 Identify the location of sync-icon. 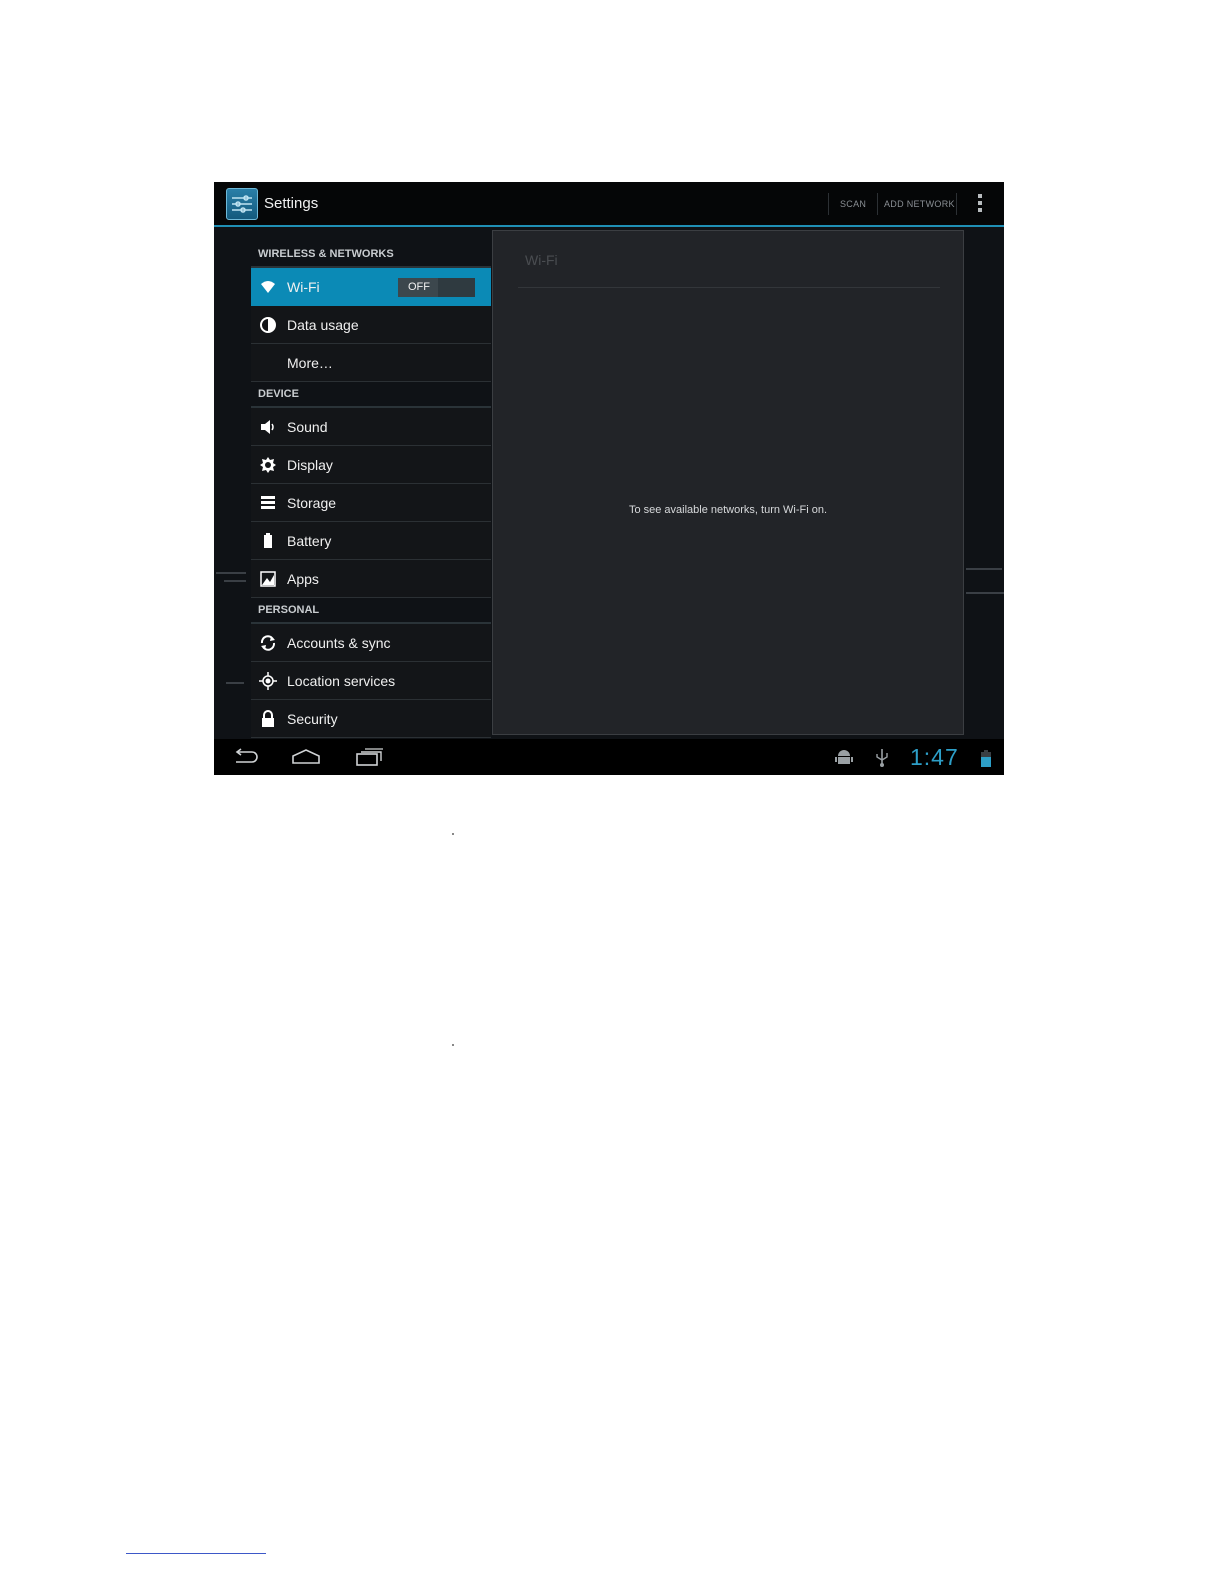
(268, 643).